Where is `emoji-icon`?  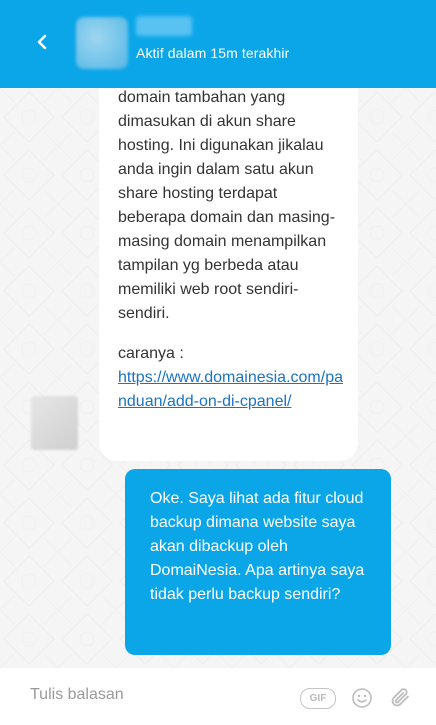
emoji-icon is located at coordinates (362, 698).